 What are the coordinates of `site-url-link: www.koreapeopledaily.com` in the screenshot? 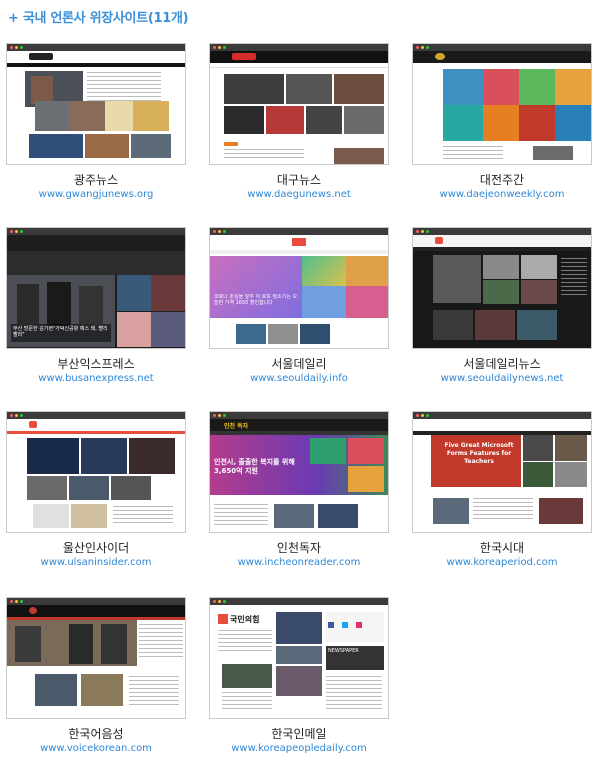 It's located at (299, 748).